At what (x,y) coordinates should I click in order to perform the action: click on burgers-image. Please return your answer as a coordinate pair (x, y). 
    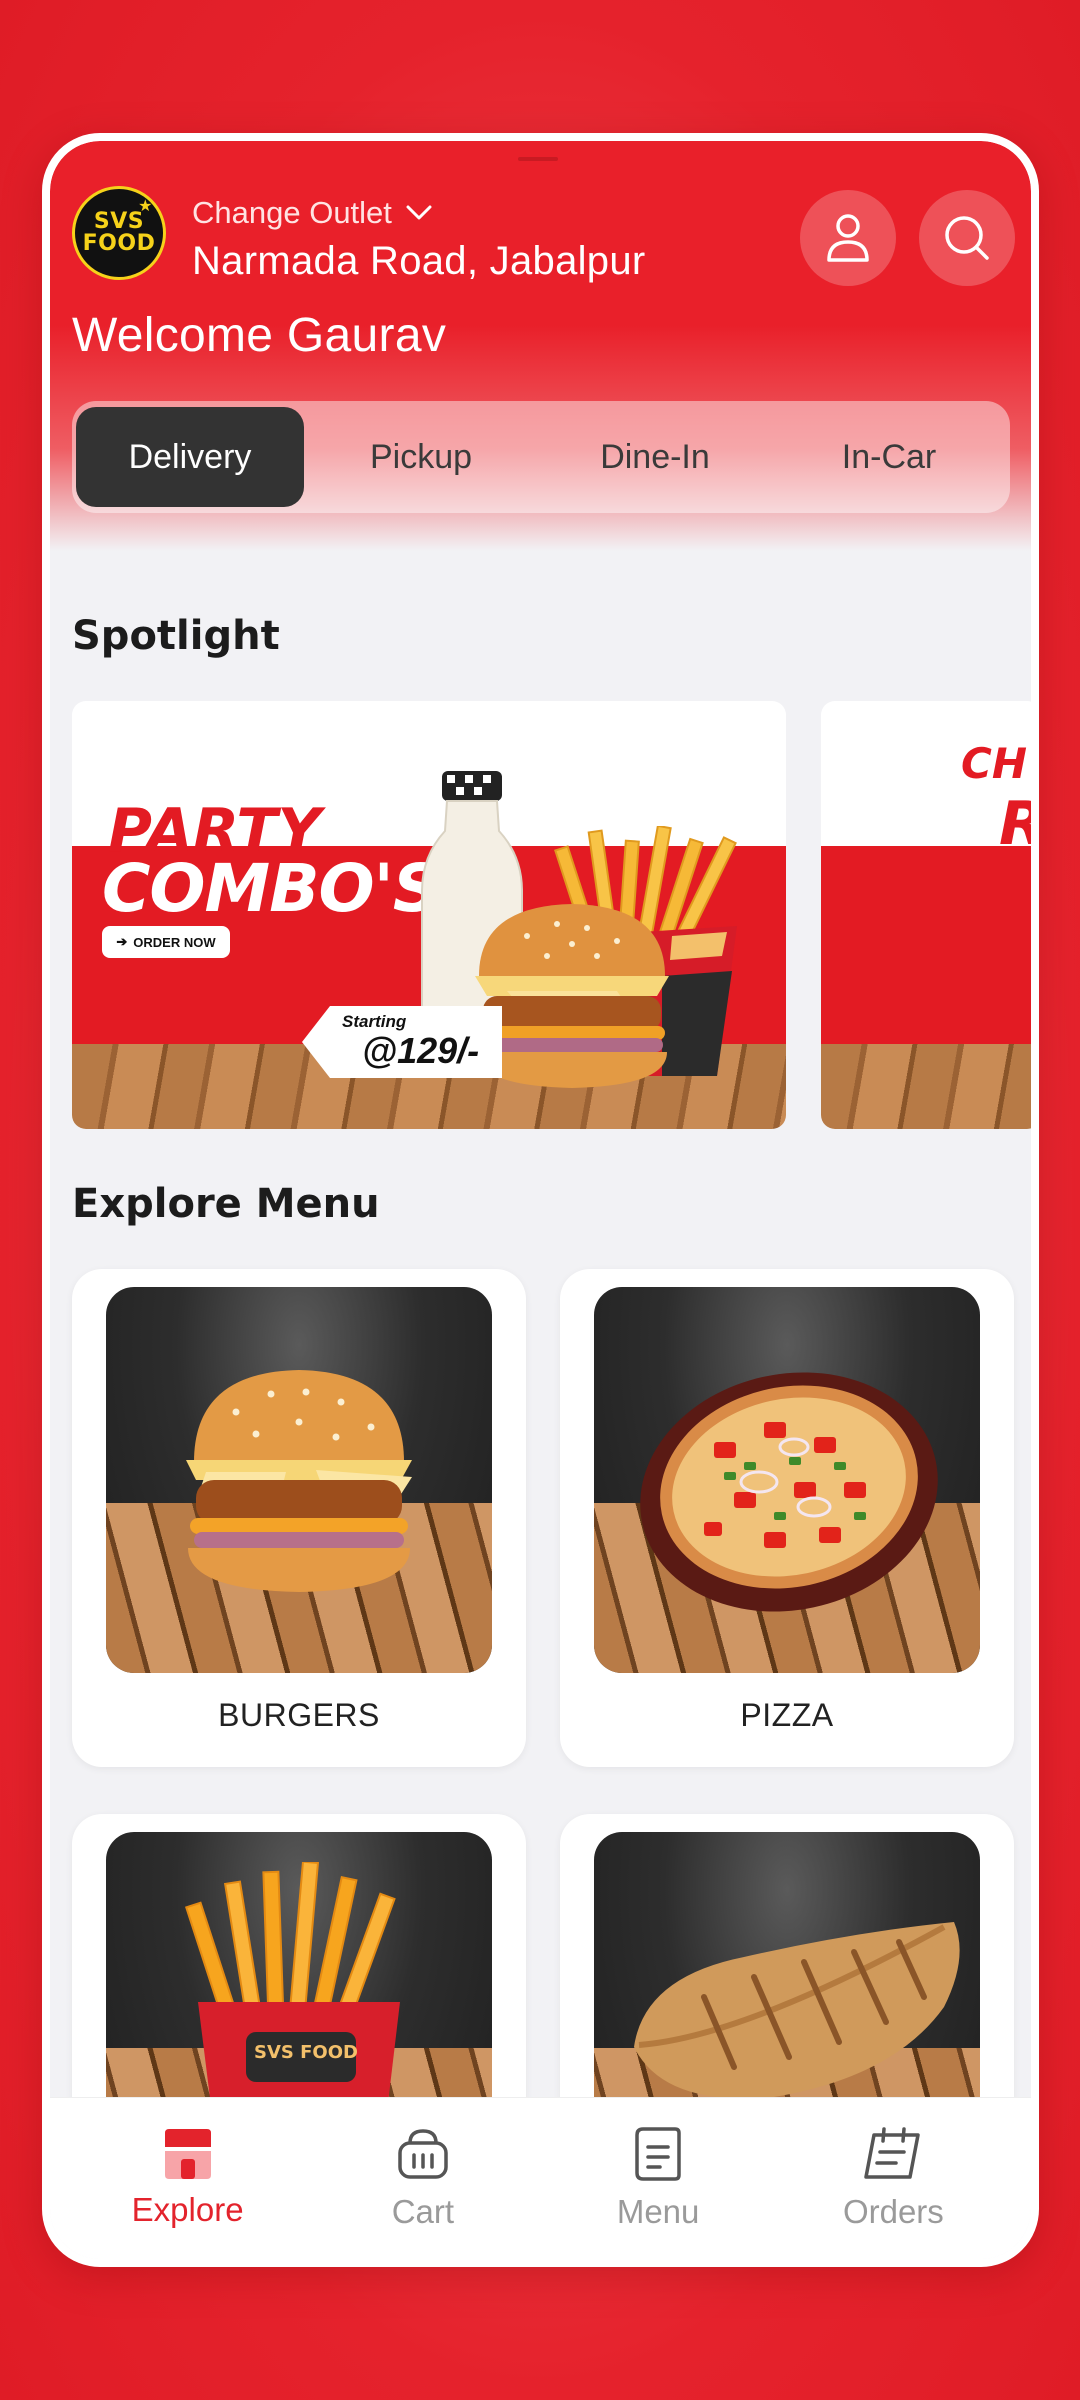
    Looking at the image, I should click on (299, 1480).